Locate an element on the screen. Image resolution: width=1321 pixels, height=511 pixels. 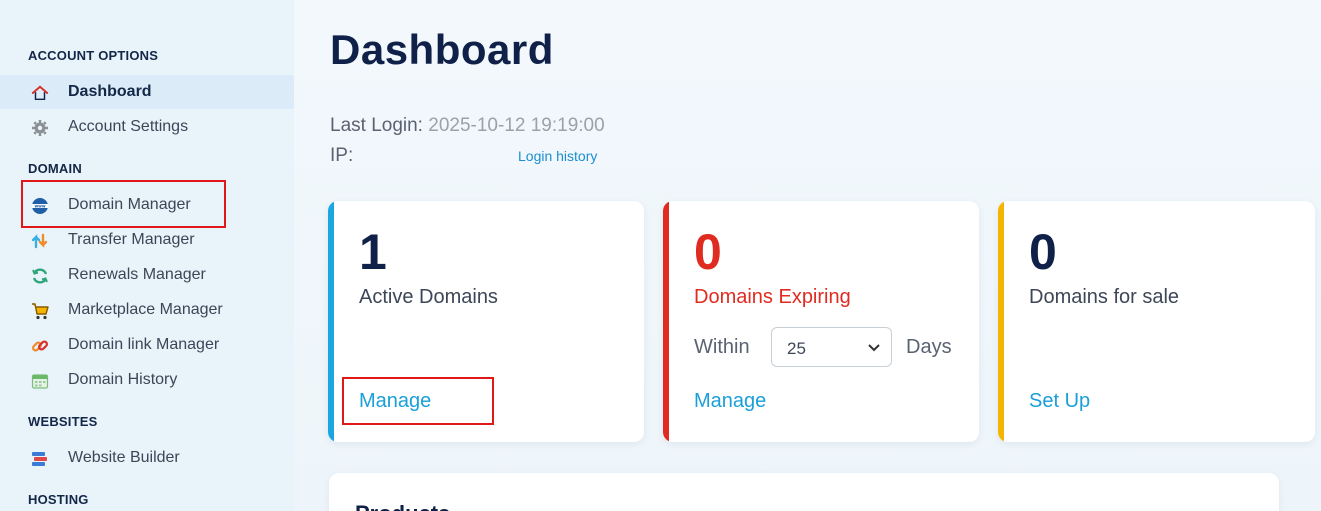
sidebar-item-label: Transfer Manager is located at coordinates (131, 239).